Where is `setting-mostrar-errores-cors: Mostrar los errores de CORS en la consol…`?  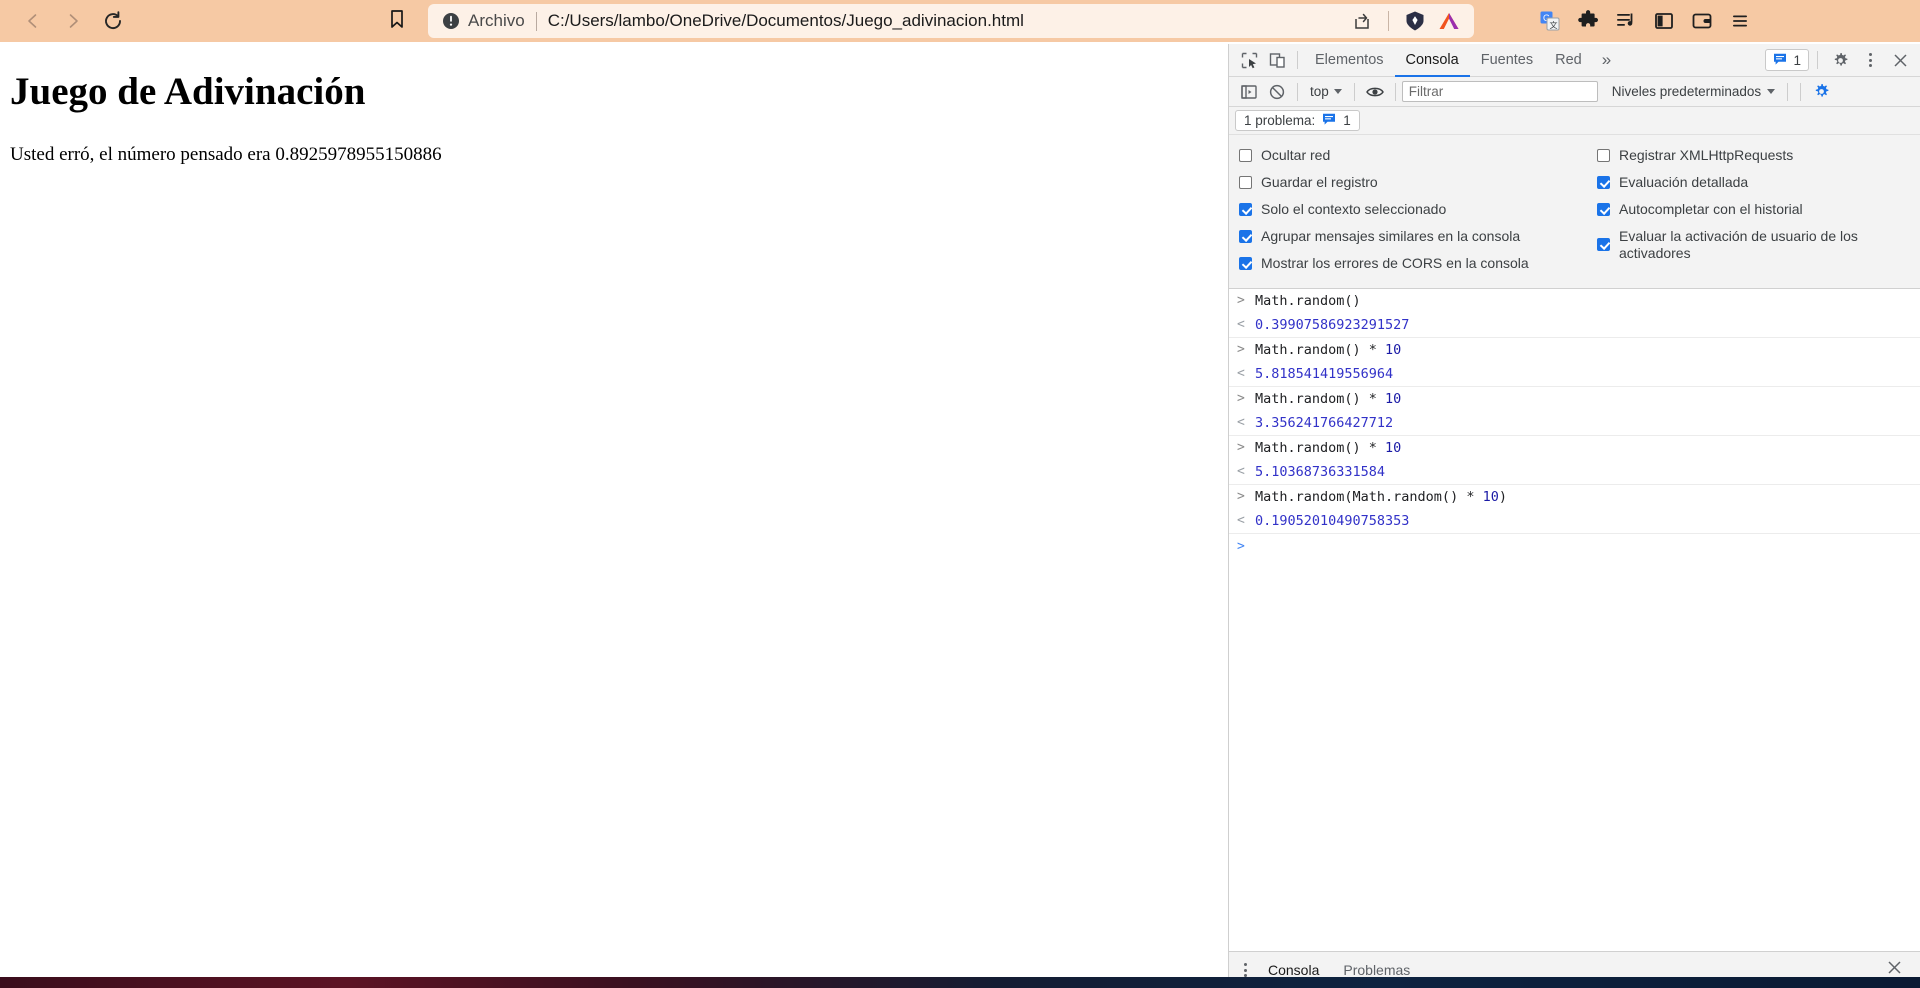
setting-mostrar-errores-cors: Mostrar los errores de CORS en la consol… is located at coordinates (1413, 265).